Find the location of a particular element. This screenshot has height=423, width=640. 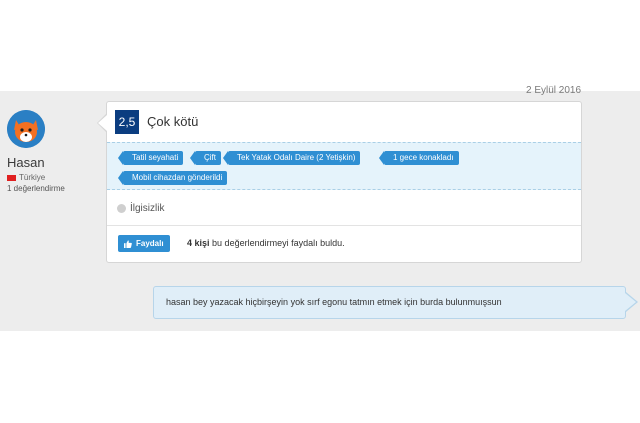

rating-text: Çok kötü is located at coordinates (173, 121).